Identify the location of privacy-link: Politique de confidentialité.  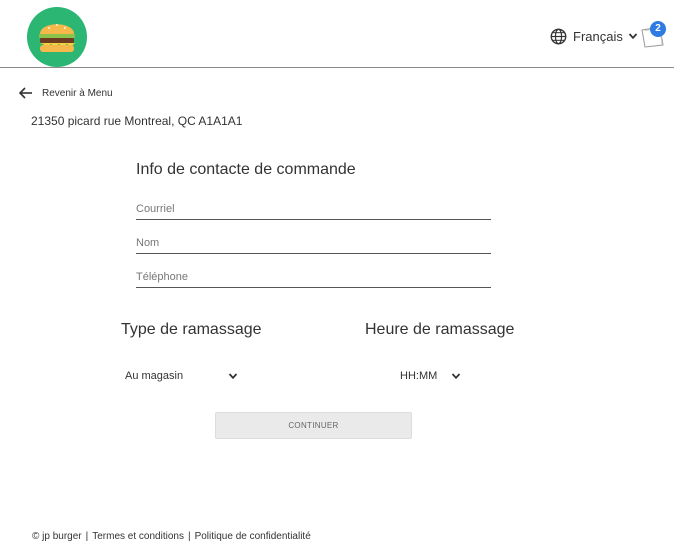
(253, 536).